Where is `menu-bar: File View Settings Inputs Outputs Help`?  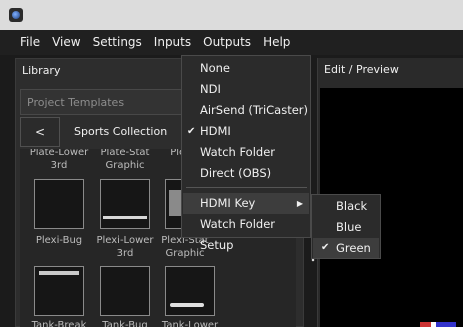
menu-bar: File View Settings Inputs Outputs Help is located at coordinates (231, 42).